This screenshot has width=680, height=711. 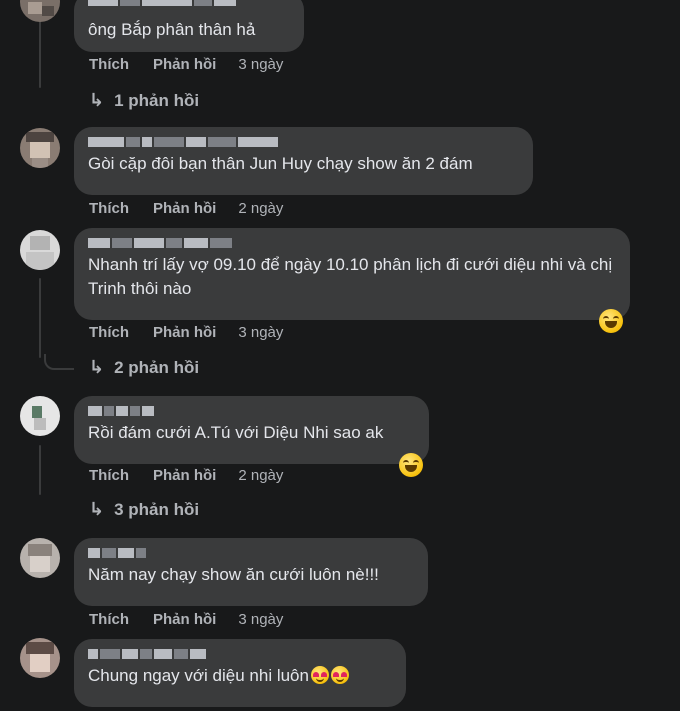 I want to click on replies-count: 1 phản hồi, so click(x=157, y=100).